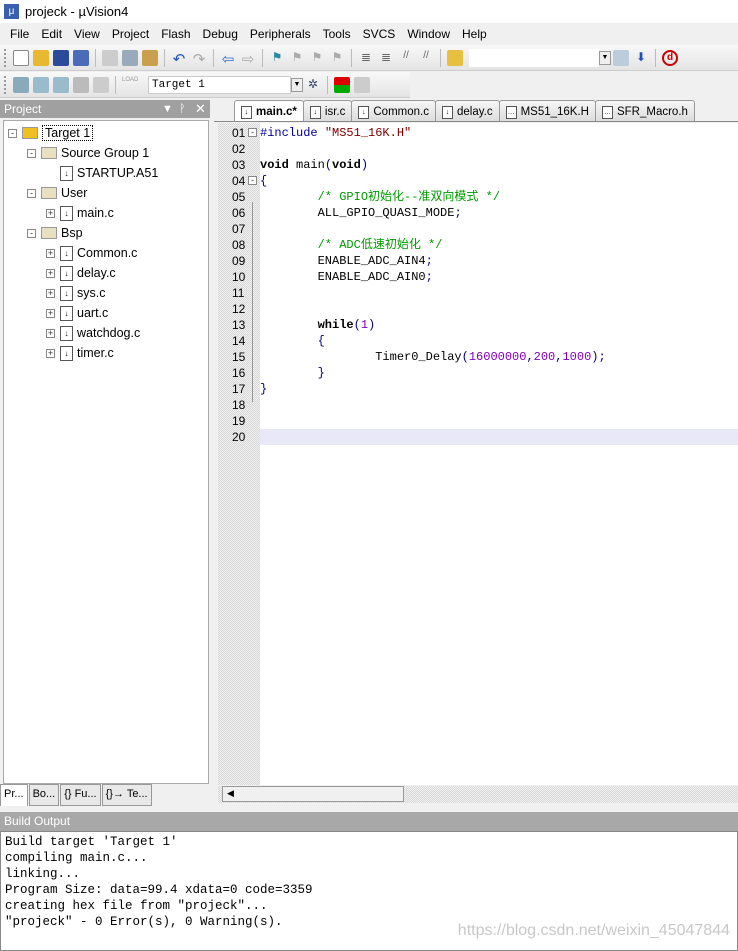 This screenshot has height=951, width=738. I want to click on line-number: 09, so click(239, 261).